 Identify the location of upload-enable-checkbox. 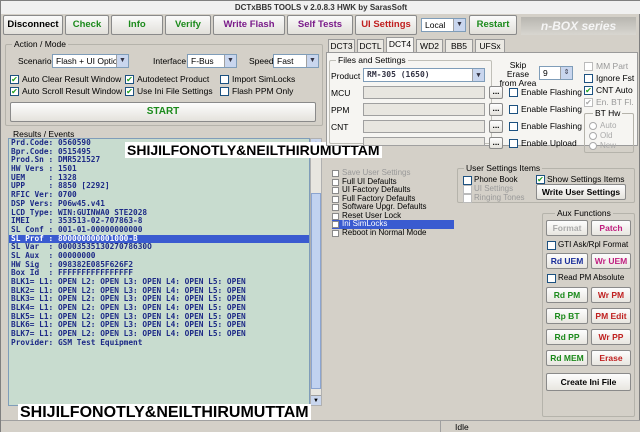
(513, 143).